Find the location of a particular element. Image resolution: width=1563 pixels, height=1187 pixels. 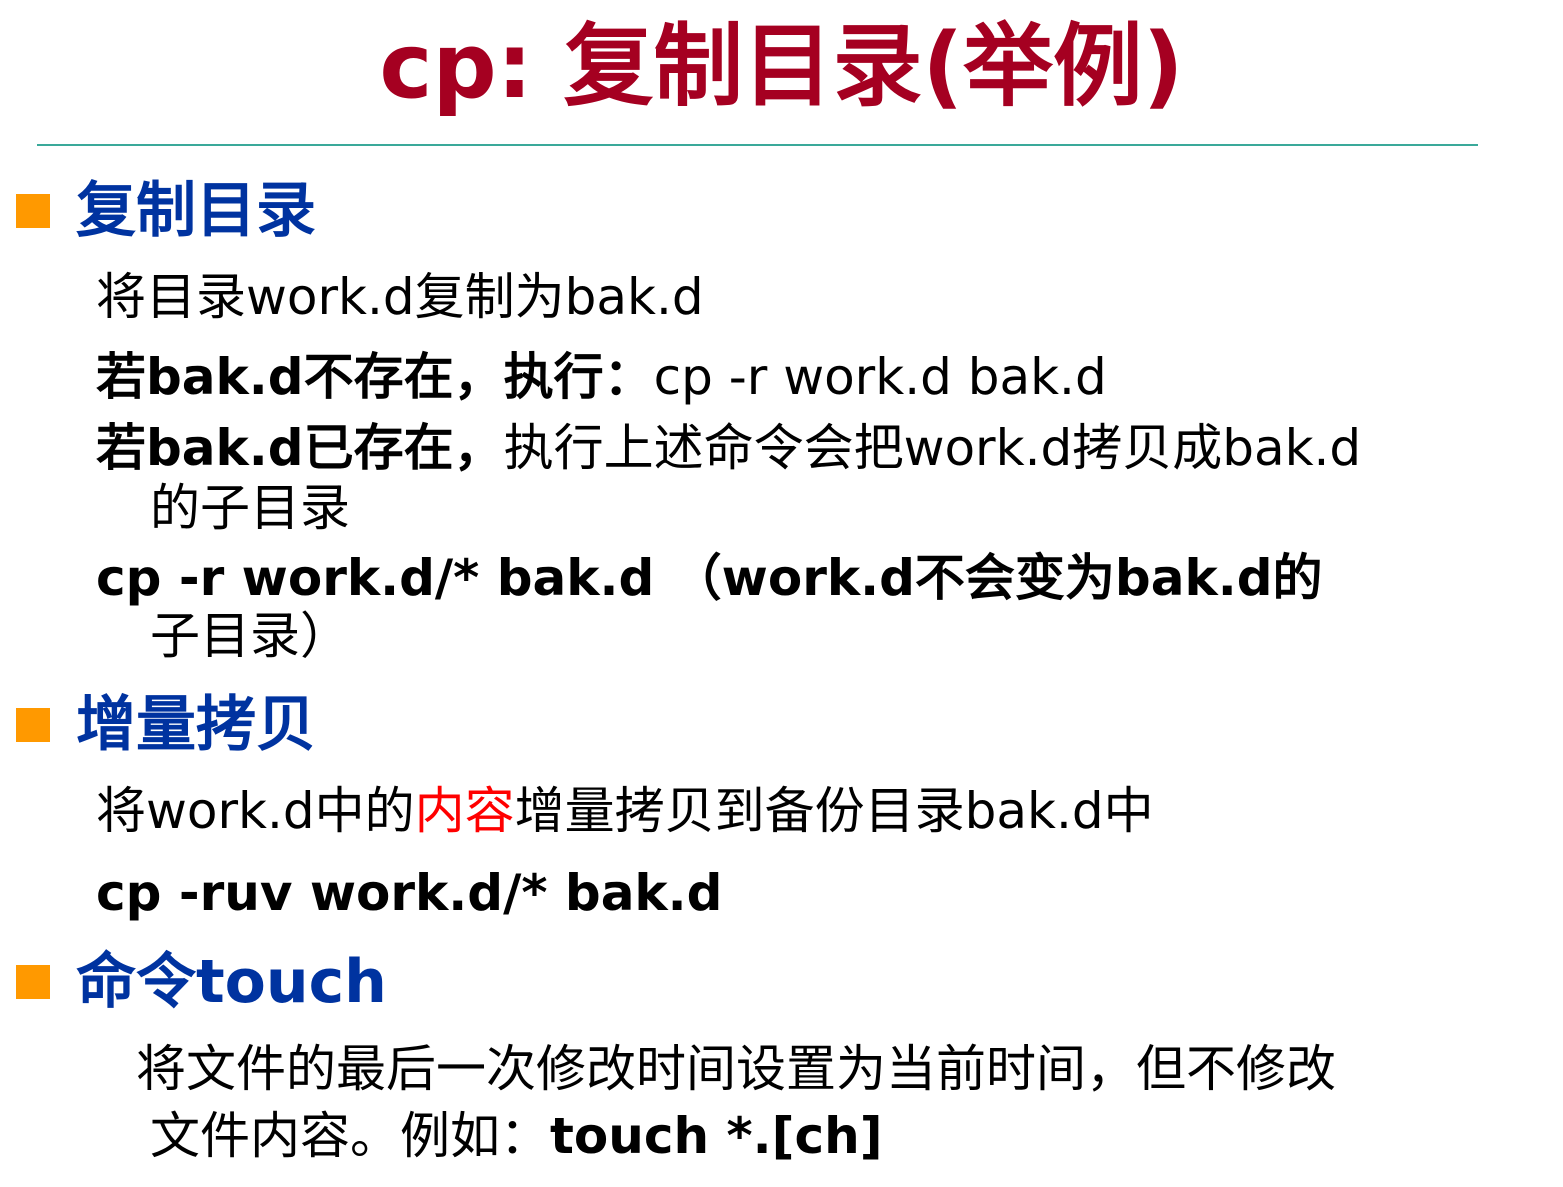

copy-dir-case-not-exist: 若bak.d不存在，执行：cp -r work.d bak.d is located at coordinates (601, 377).